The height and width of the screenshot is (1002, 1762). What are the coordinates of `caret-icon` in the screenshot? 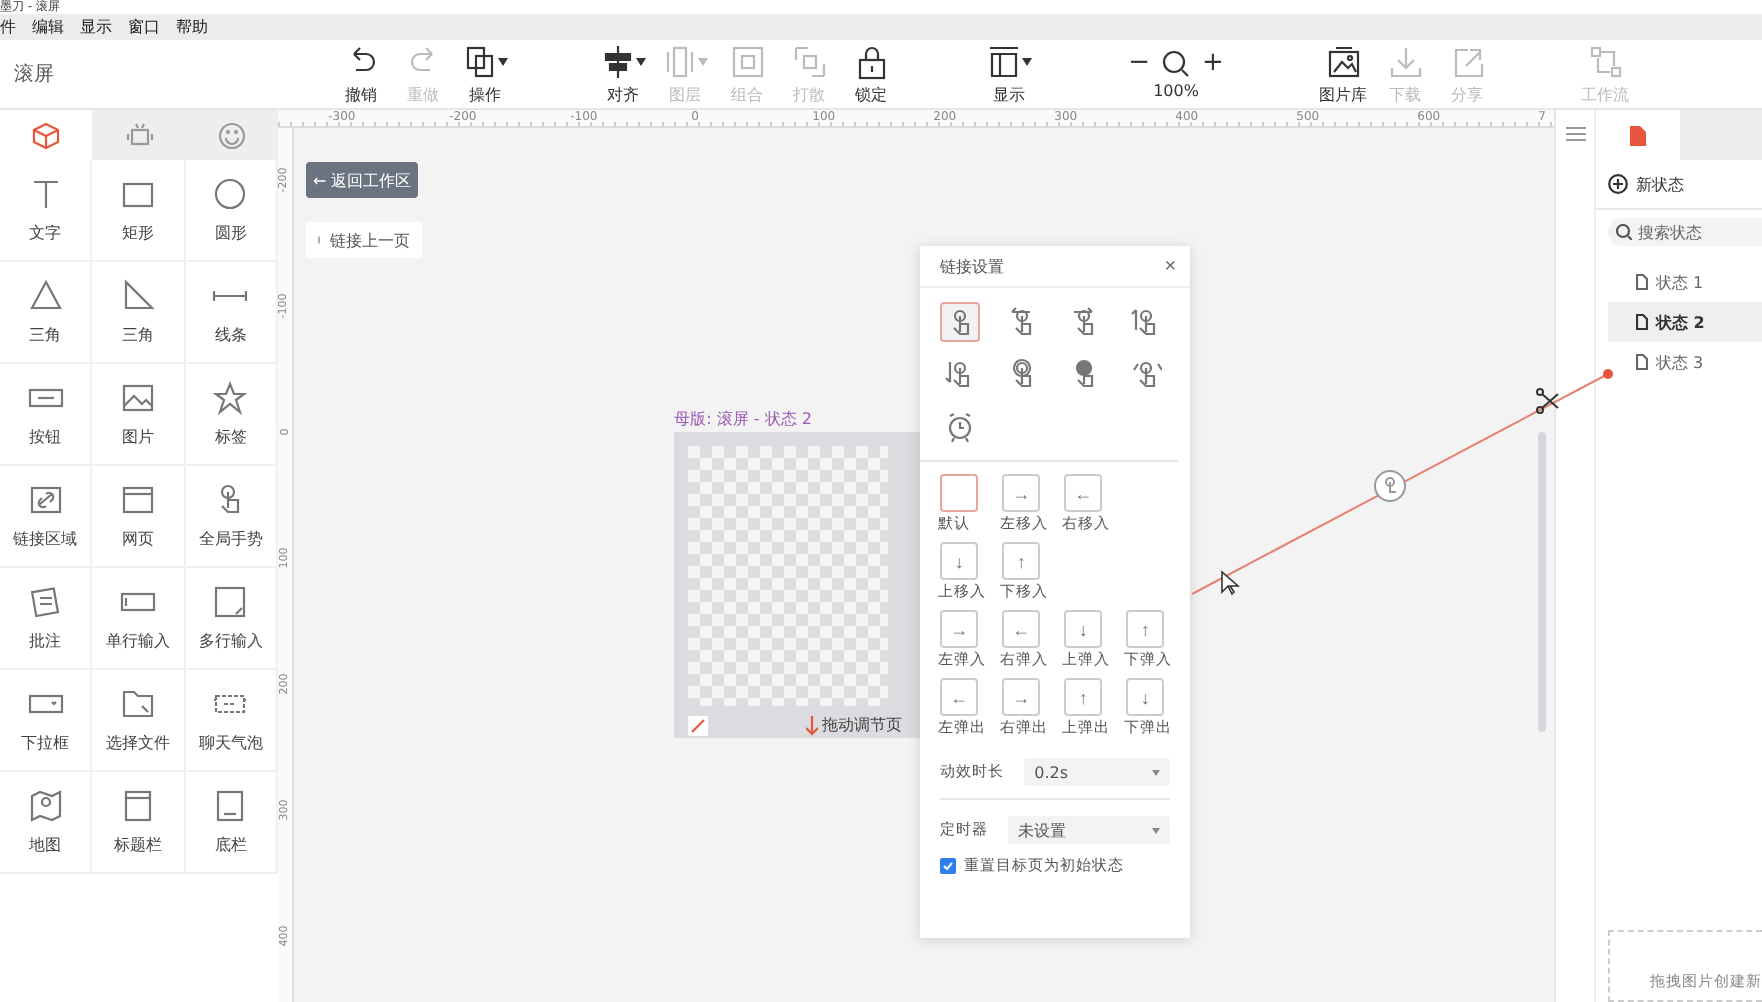 It's located at (1156, 830).